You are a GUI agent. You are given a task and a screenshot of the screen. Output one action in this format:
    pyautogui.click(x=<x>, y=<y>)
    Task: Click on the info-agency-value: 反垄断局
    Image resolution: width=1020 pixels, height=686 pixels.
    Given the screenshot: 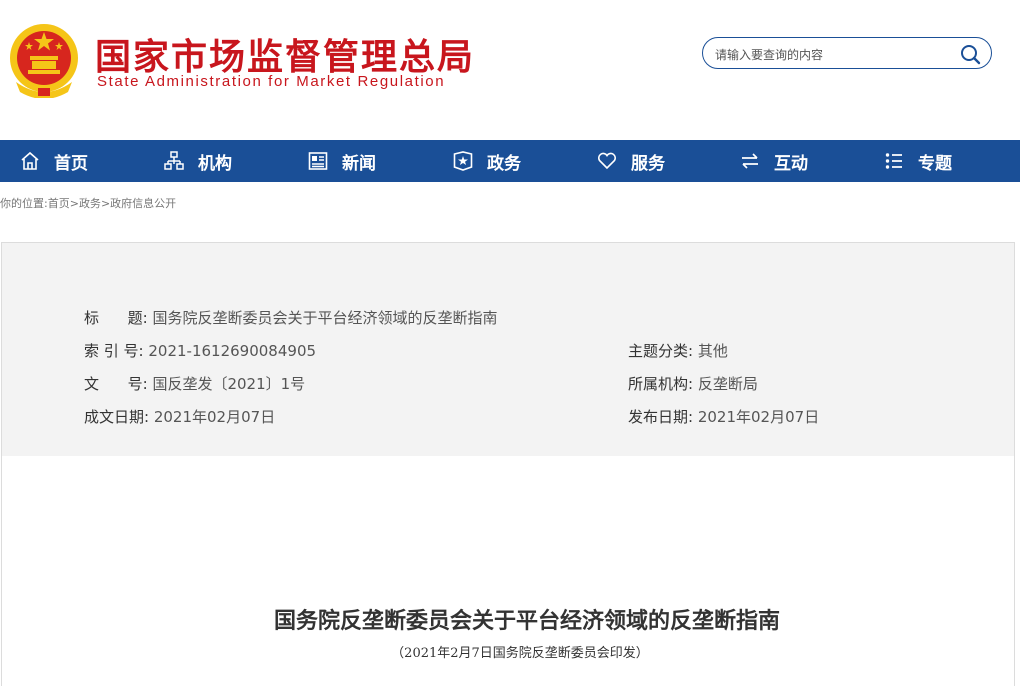 What is the action you would take?
    pyautogui.click(x=727, y=384)
    